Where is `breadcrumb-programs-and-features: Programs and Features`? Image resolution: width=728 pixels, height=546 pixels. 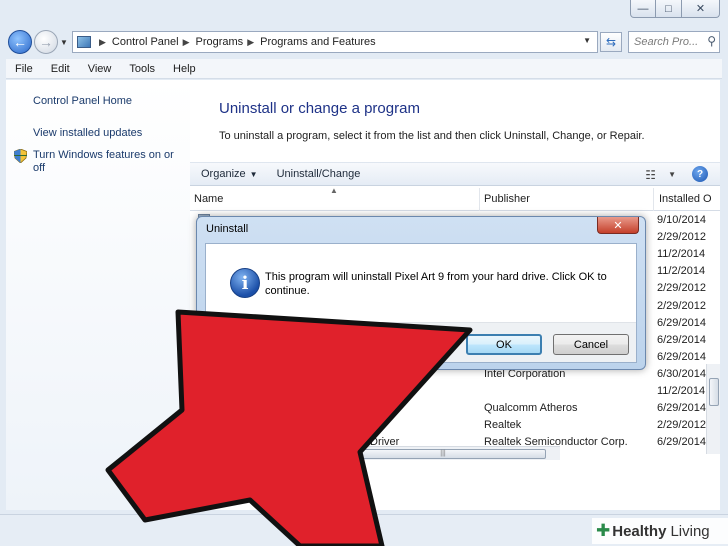 breadcrumb-programs-and-features: Programs and Features is located at coordinates (318, 42).